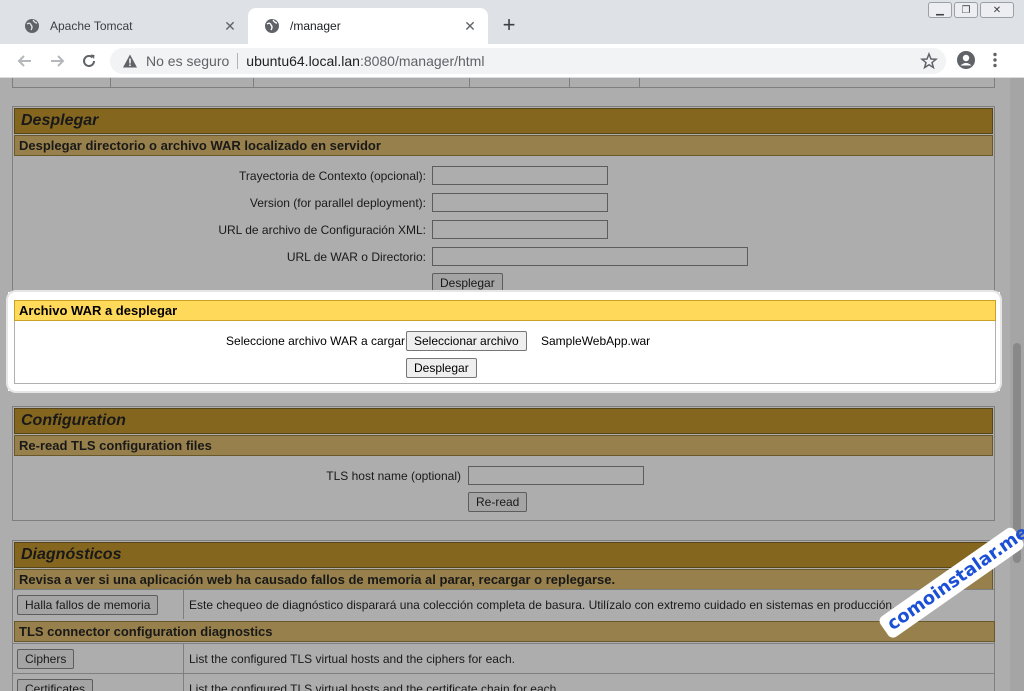  I want to click on tab-apache-tomcat: Apache Tomcat ✕, so click(128, 26).